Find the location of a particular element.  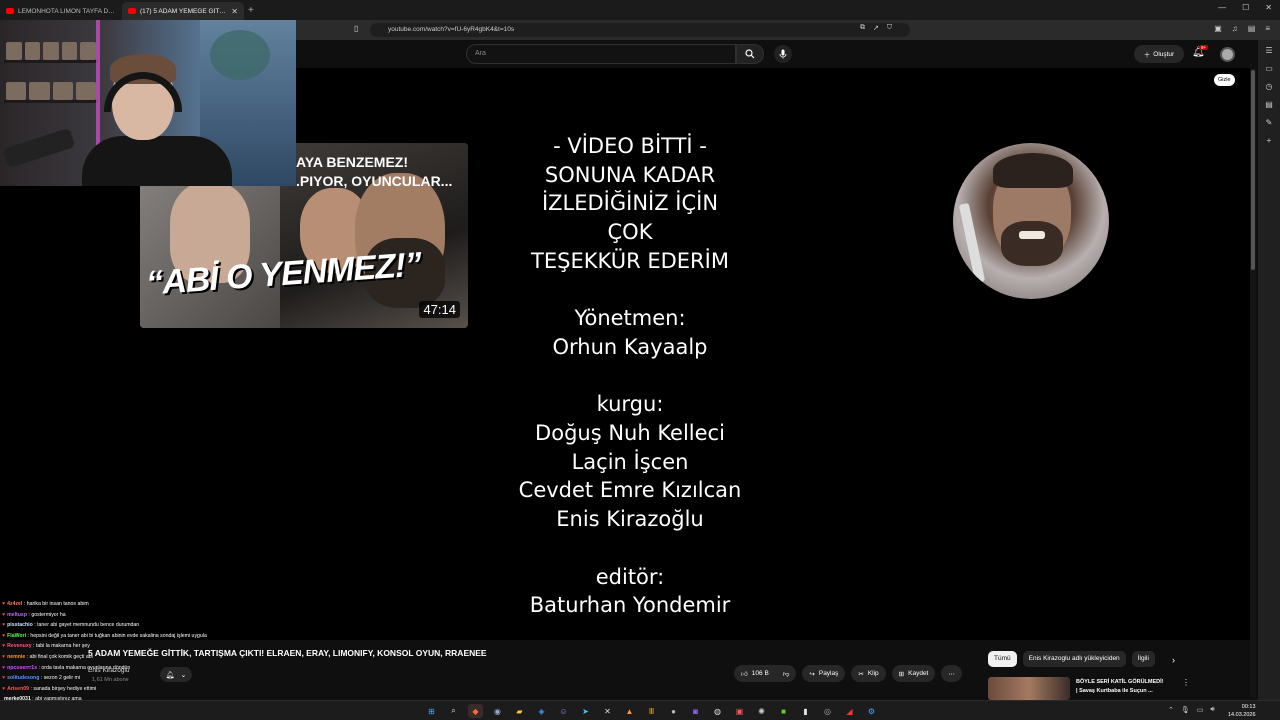

chat-username: FlaWori is located at coordinates (16, 636).